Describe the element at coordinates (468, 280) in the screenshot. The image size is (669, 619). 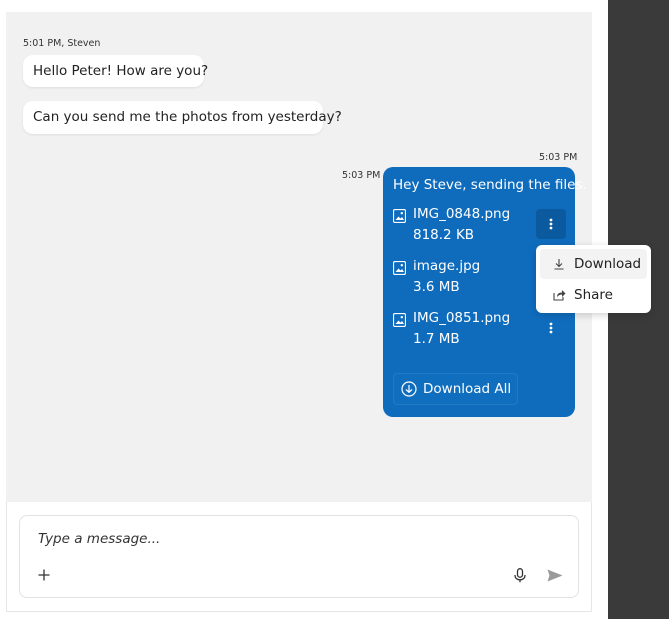
I see `file-attachment: image.jpg 3.6 MB` at that location.